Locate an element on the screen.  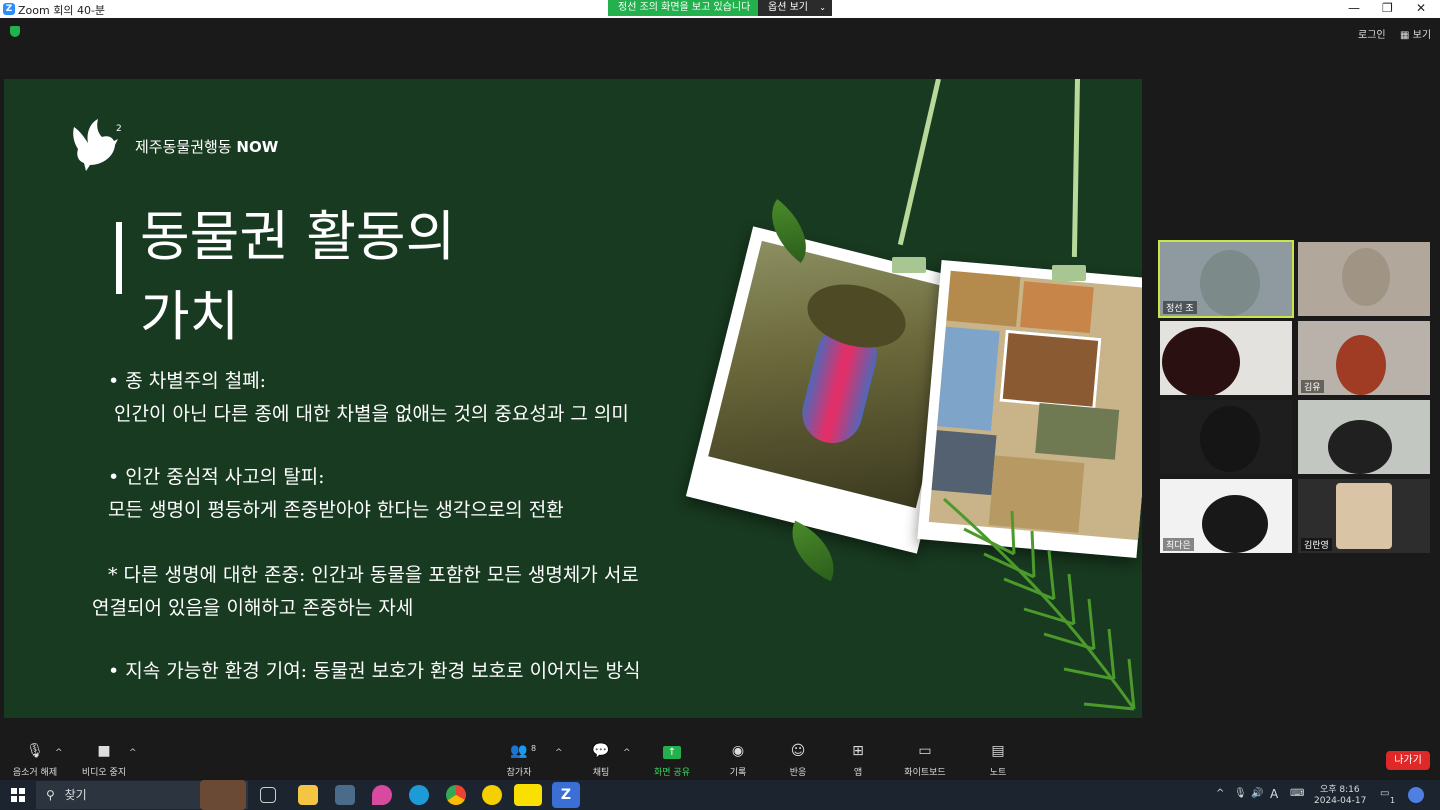
screen-share-banner: 정선 조의 화면을 보고 있습니다 is located at coordinates (684, 8).